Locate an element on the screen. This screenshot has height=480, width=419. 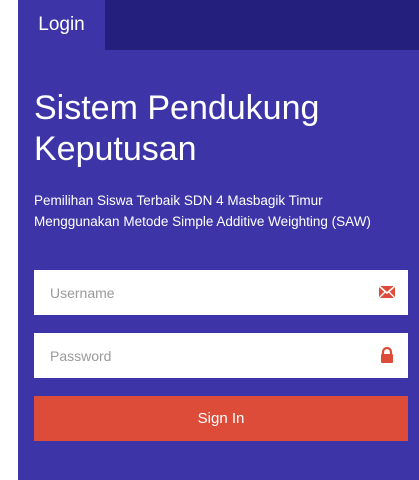
page-title: Sistem Pendukung Keputusan is located at coordinates (177, 128).